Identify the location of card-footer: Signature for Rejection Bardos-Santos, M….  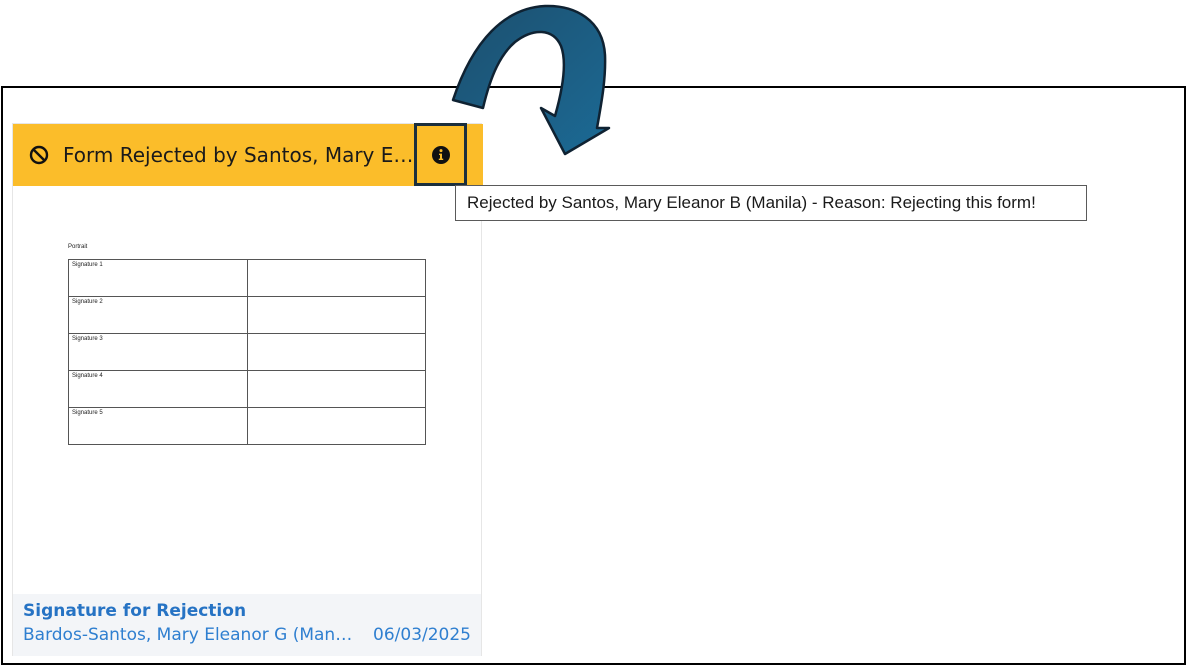
(247, 625).